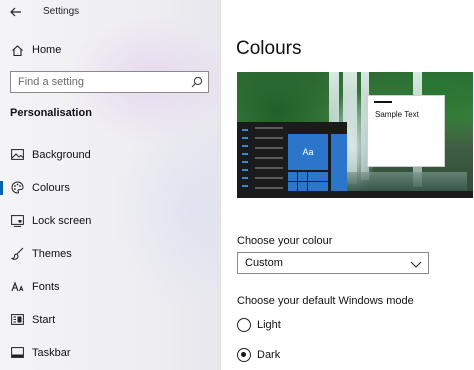 This screenshot has height=370, width=474. I want to click on radio-light-label: Light, so click(269, 325).